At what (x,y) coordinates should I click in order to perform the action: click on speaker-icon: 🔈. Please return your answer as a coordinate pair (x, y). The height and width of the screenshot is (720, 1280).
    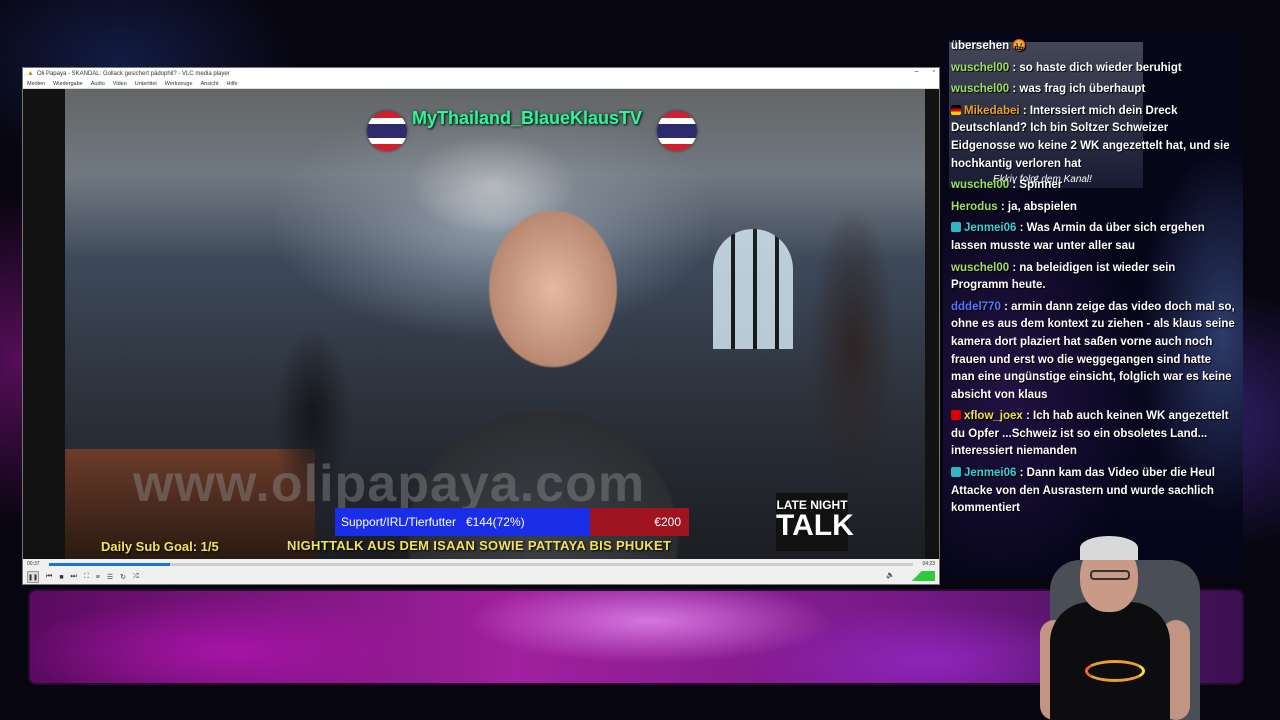
    Looking at the image, I should click on (890, 575).